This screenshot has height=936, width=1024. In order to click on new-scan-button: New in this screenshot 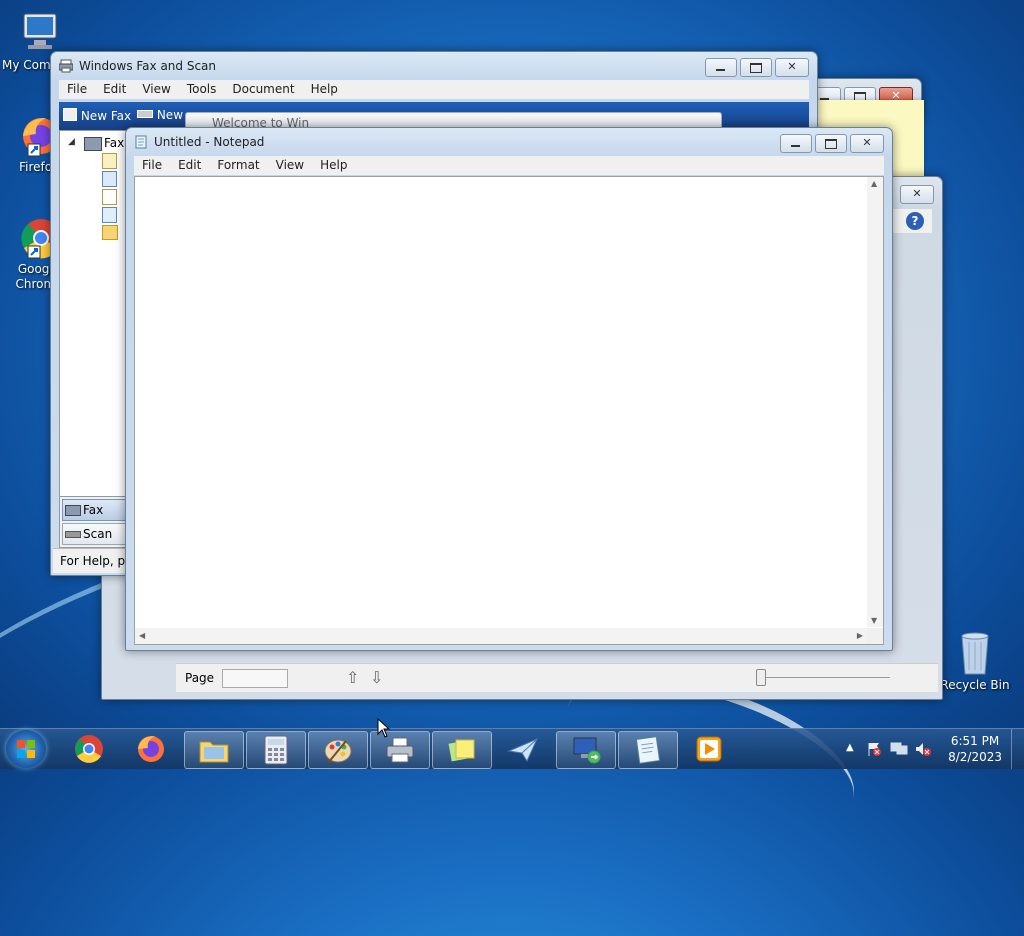, I will do `click(160, 115)`.